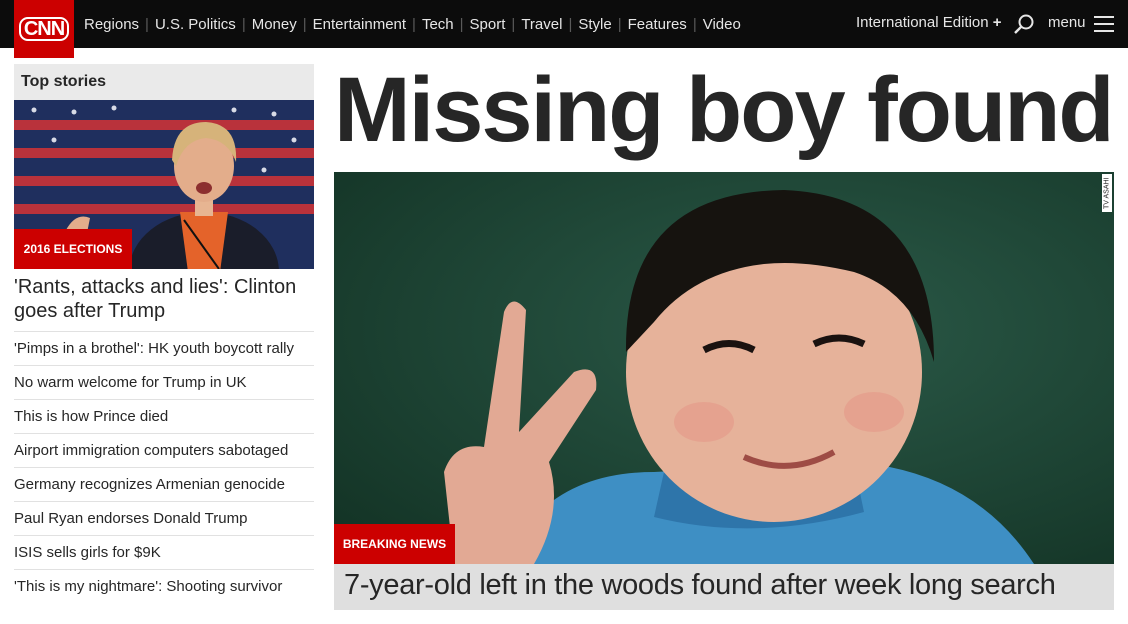 This screenshot has height=624, width=1128. Describe the element at coordinates (164, 417) in the screenshot. I see `story-link: This is how Prince died` at that location.